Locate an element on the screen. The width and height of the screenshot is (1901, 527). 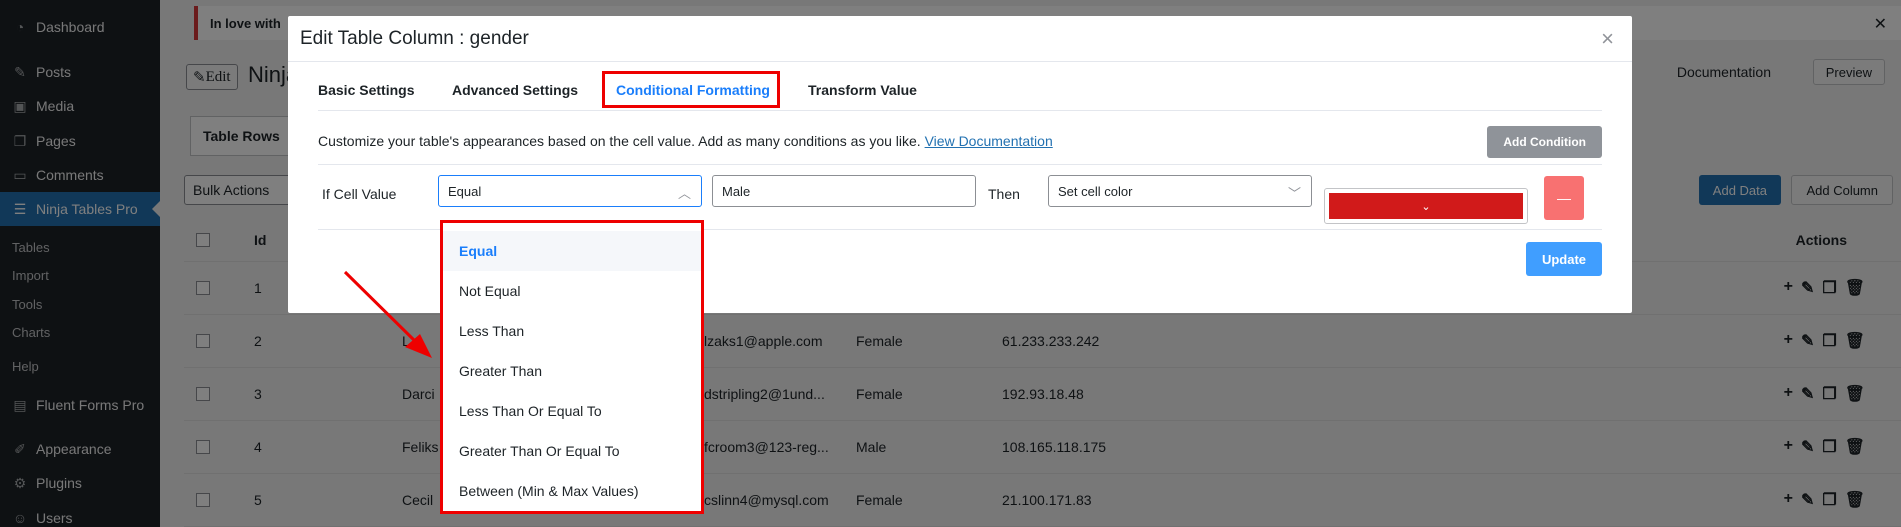
arrow-head is located at coordinates (418, 346).